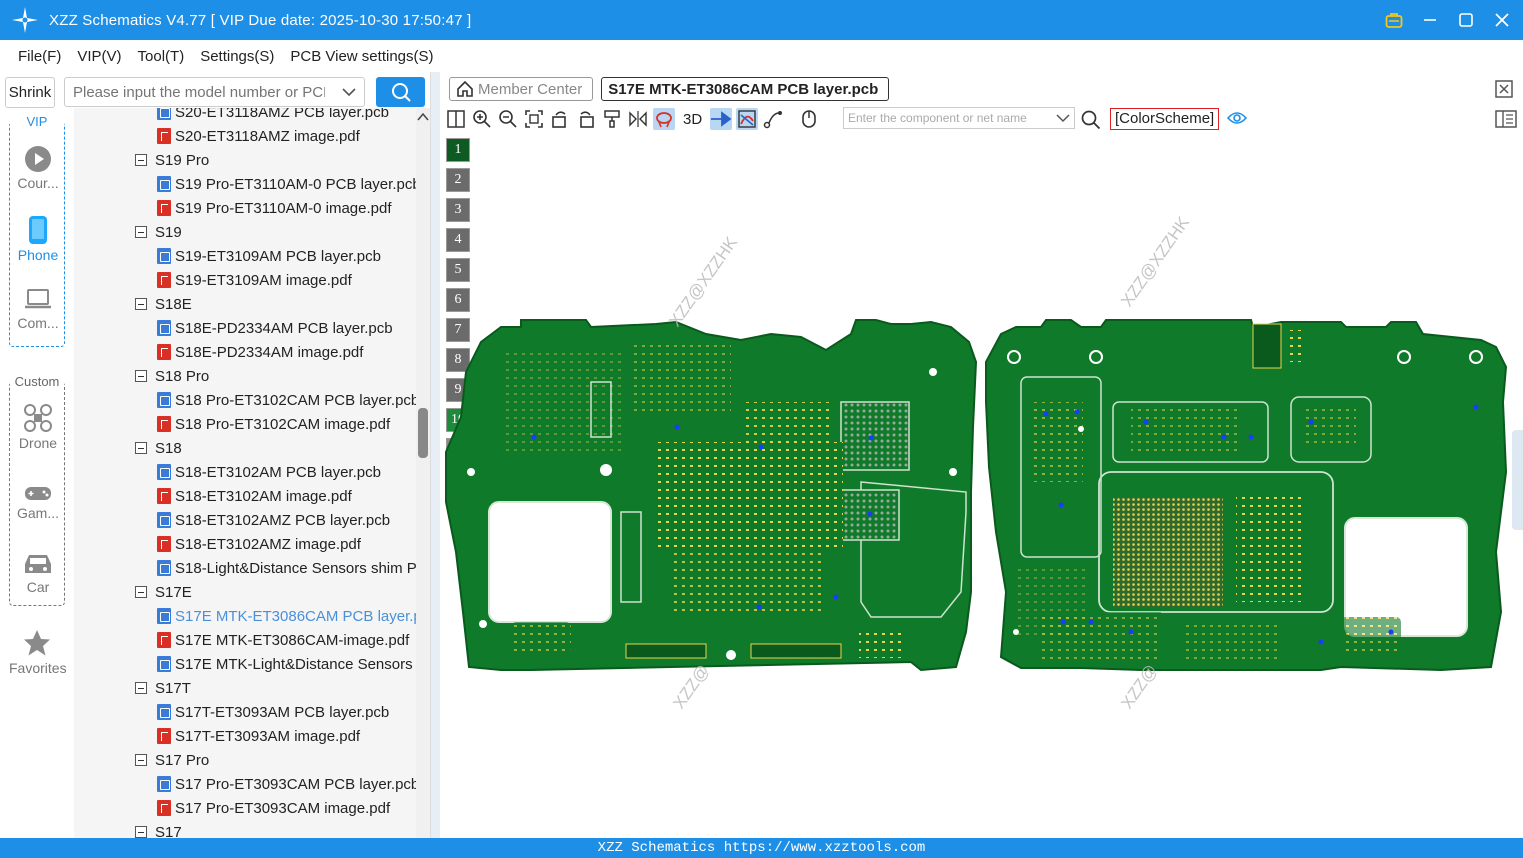 The image size is (1523, 858). Describe the element at coordinates (38, 573) in the screenshot. I see `nav-car: Car` at that location.